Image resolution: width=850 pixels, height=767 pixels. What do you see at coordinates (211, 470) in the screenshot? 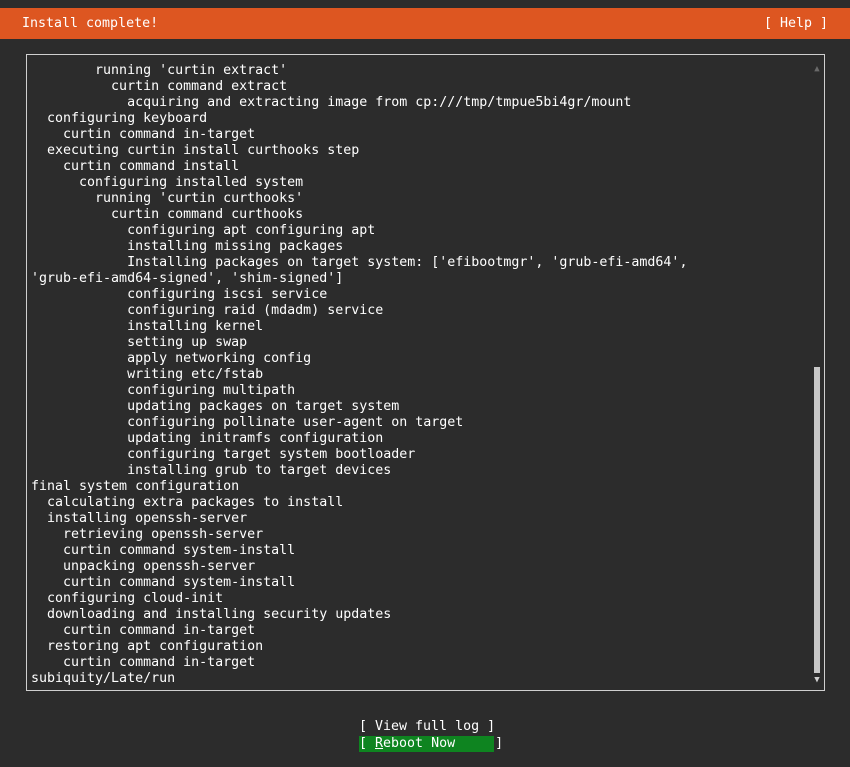
I see `log-line: installing grub to target devices` at bounding box center [211, 470].